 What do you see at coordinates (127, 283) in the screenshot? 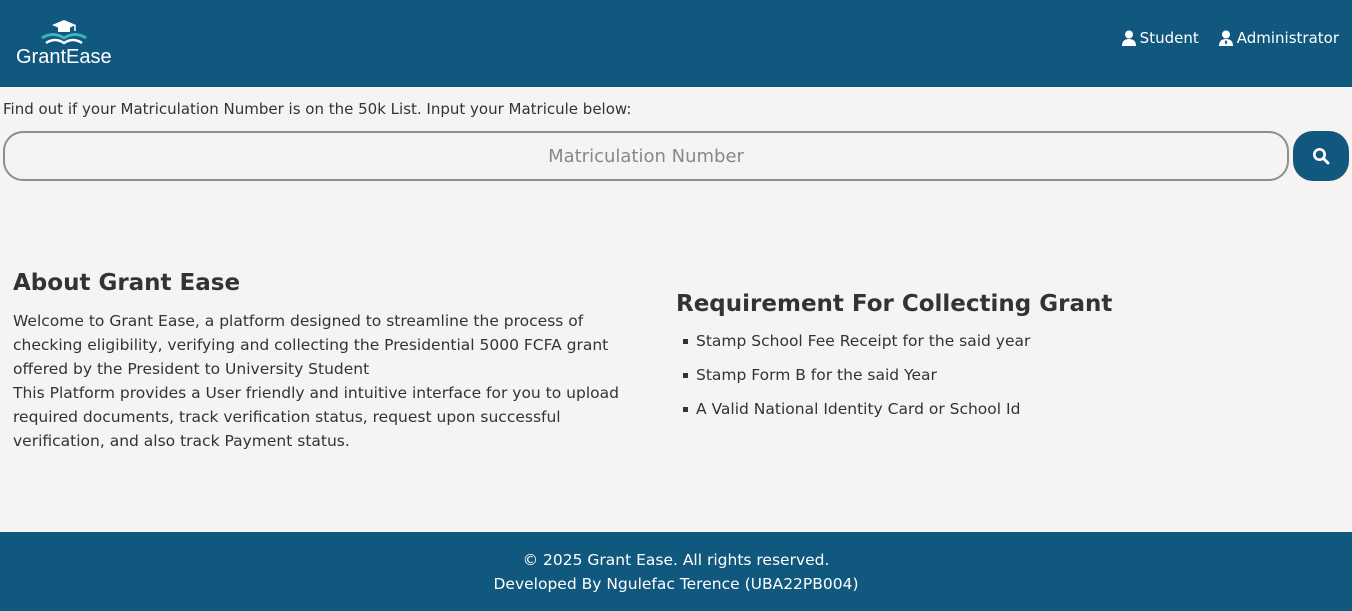
I see `about-title: About Grant Ease` at bounding box center [127, 283].